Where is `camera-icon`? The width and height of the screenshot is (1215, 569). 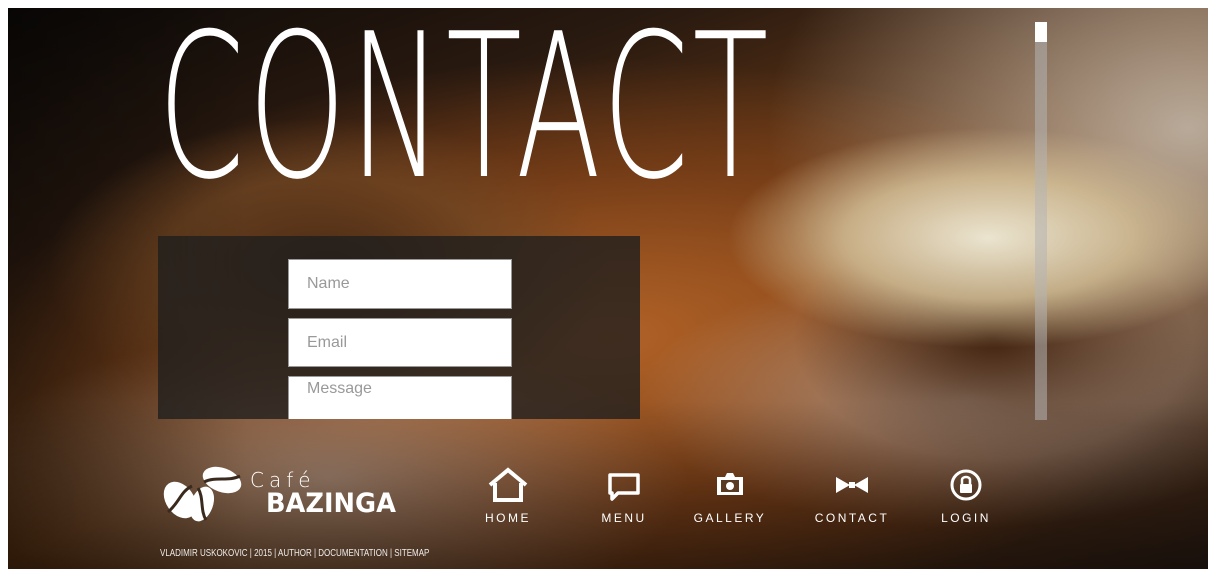
camera-icon is located at coordinates (730, 484).